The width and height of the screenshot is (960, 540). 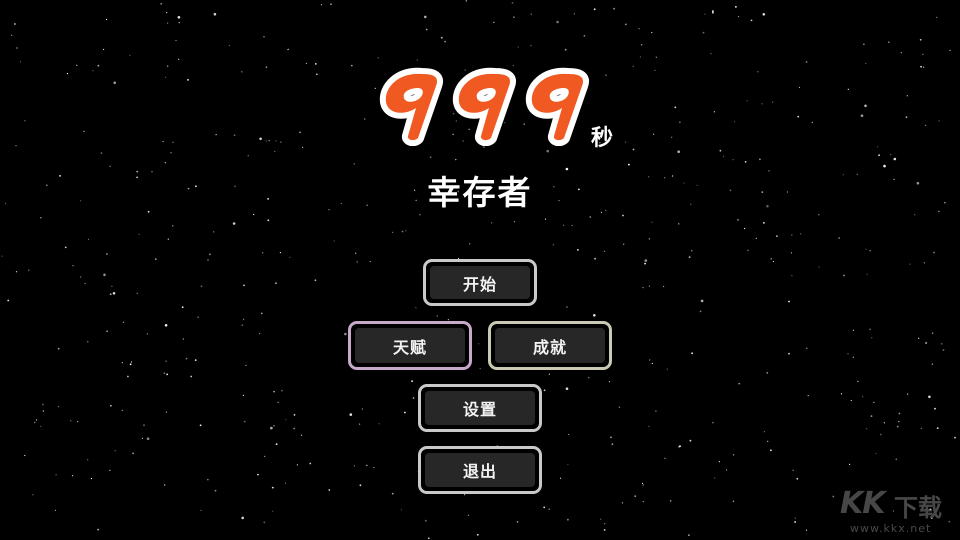 I want to click on start-button: 开始, so click(x=480, y=282).